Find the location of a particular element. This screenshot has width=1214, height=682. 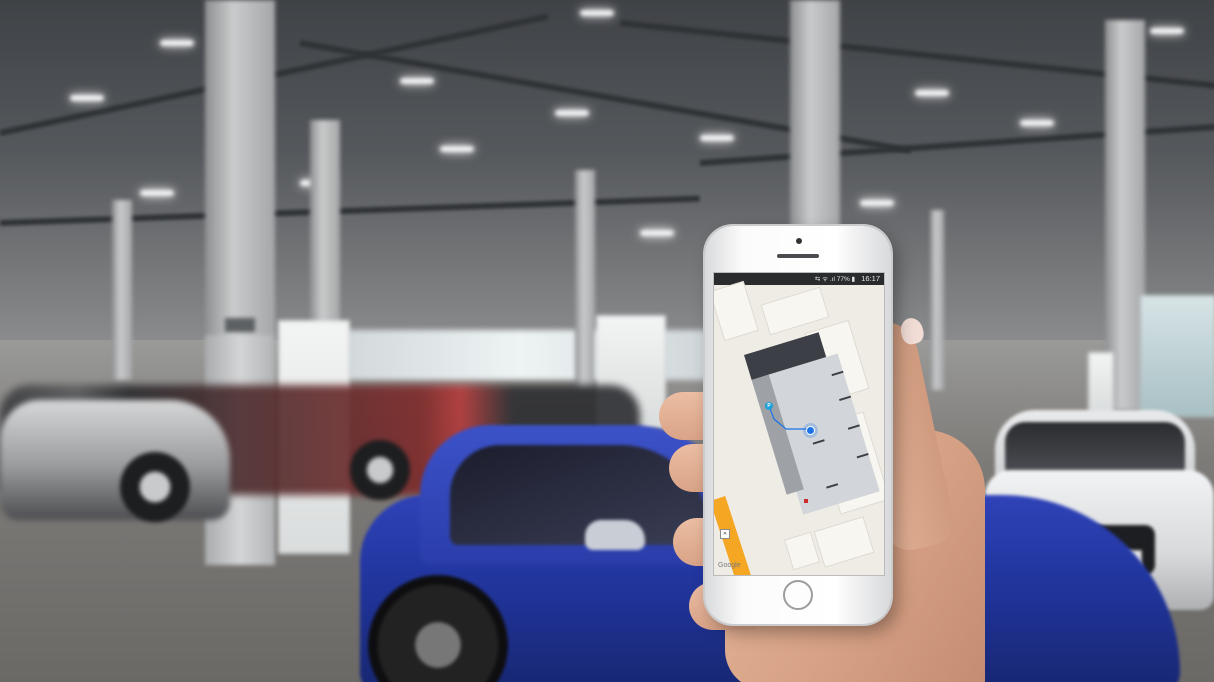

car-wheel is located at coordinates (155, 487).